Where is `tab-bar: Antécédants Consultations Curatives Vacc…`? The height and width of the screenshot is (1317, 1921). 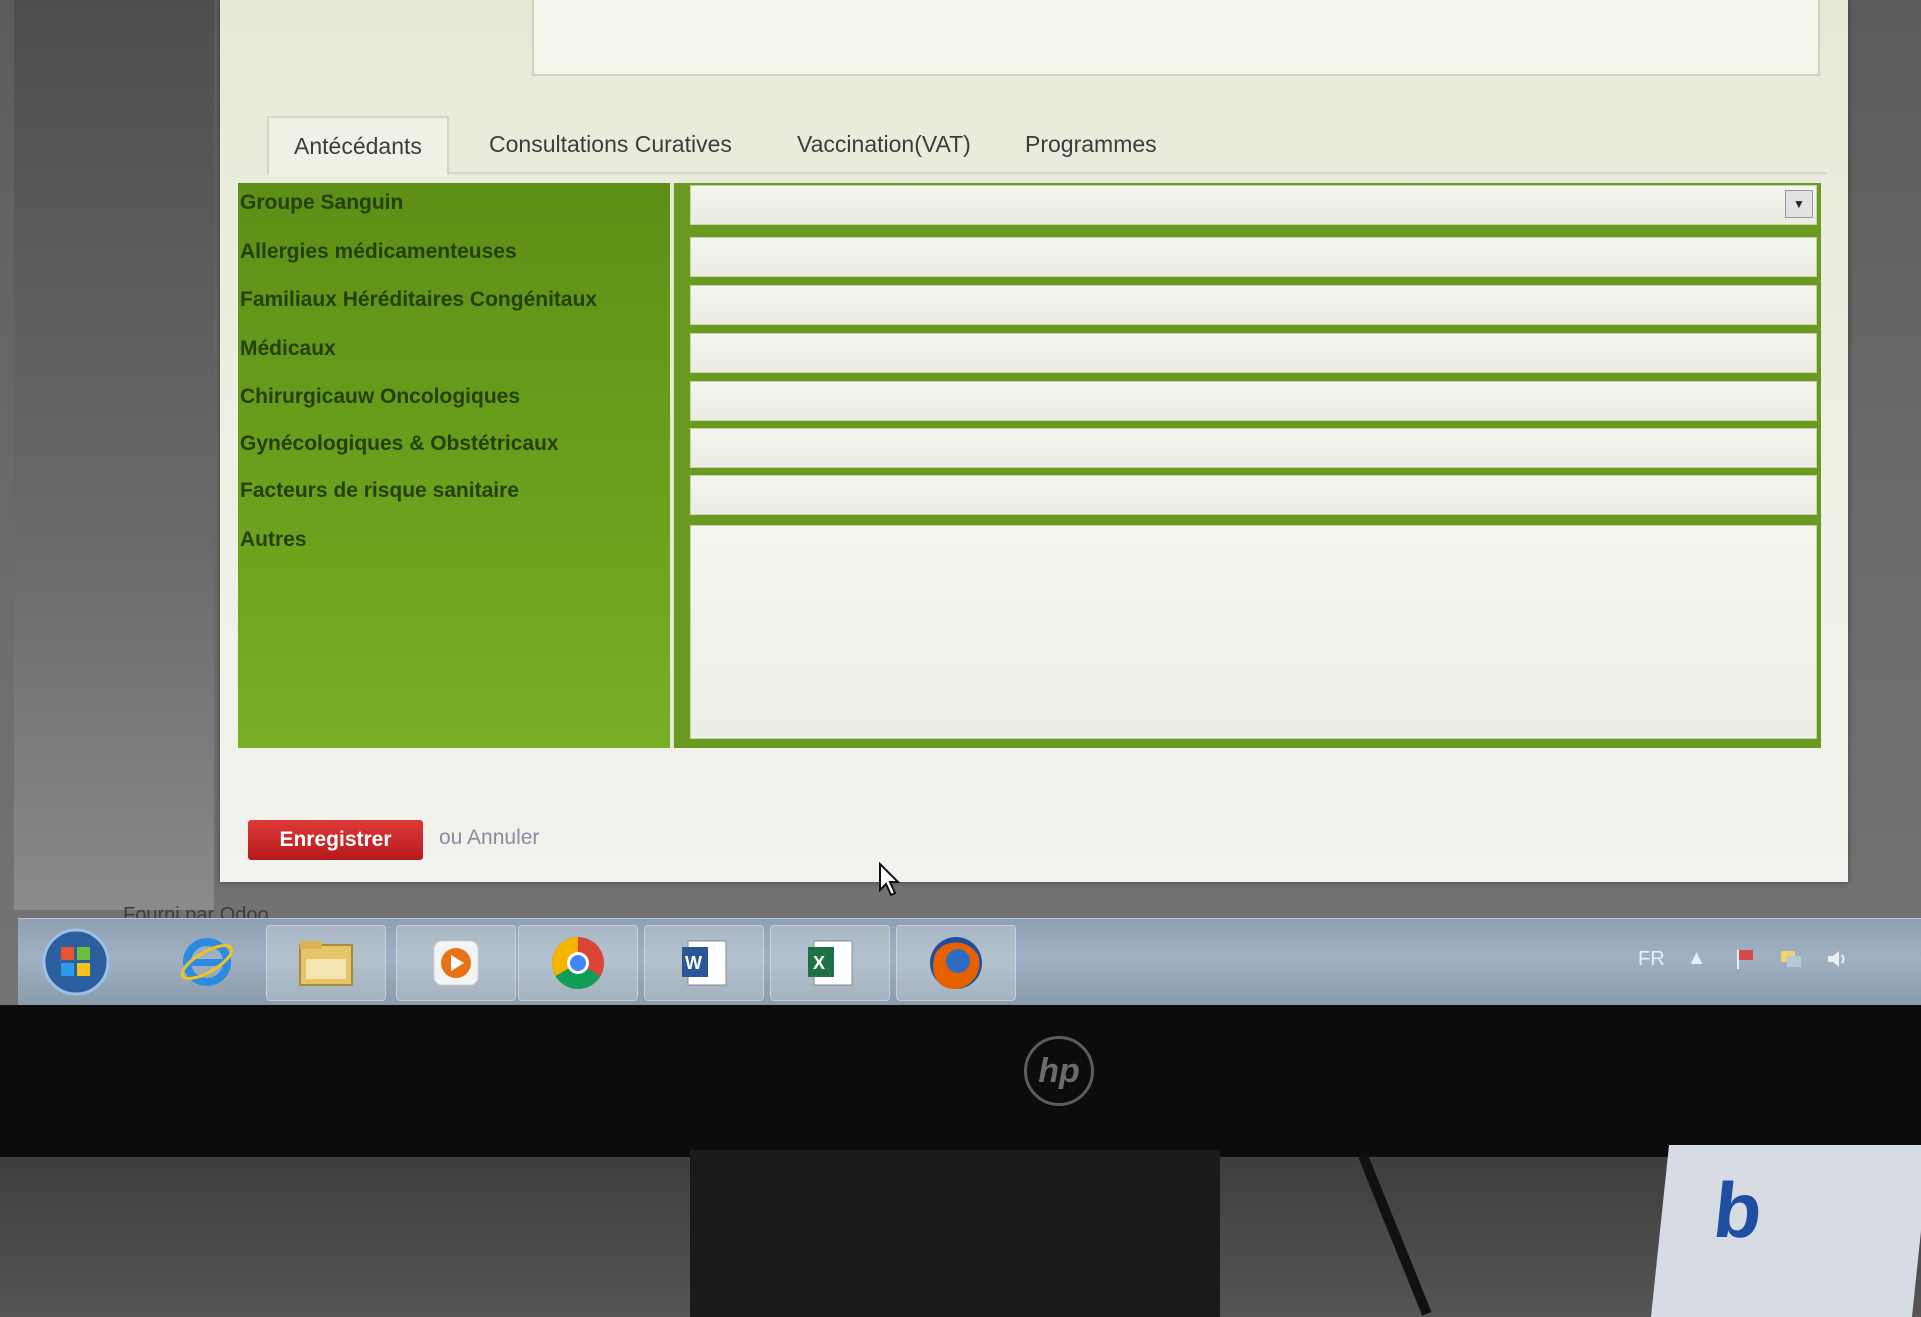 tab-bar: Antécédants Consultations Curatives Vacc… is located at coordinates (1047, 146).